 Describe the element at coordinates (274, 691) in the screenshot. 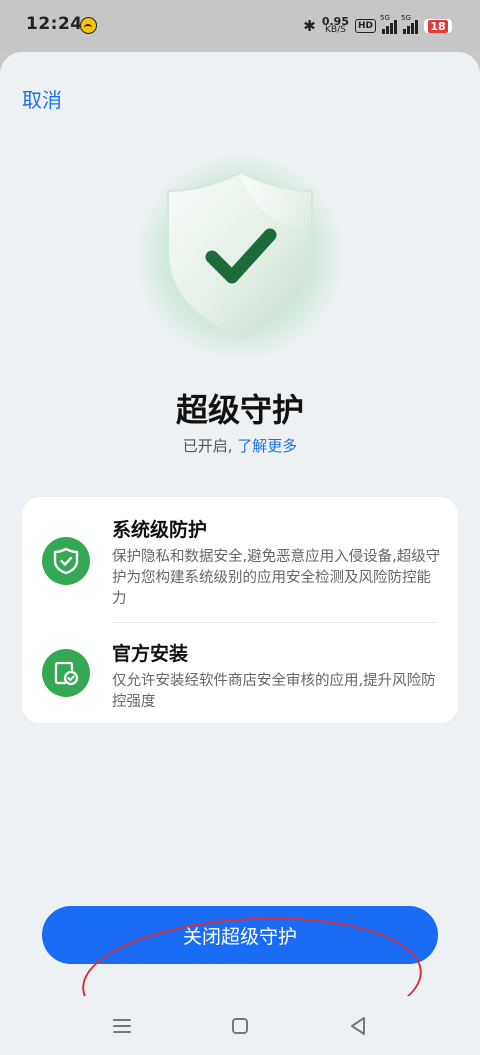

I see `feature-description: 仅允许安装经软件商店安全审核的应用,提升风险防控强度` at that location.